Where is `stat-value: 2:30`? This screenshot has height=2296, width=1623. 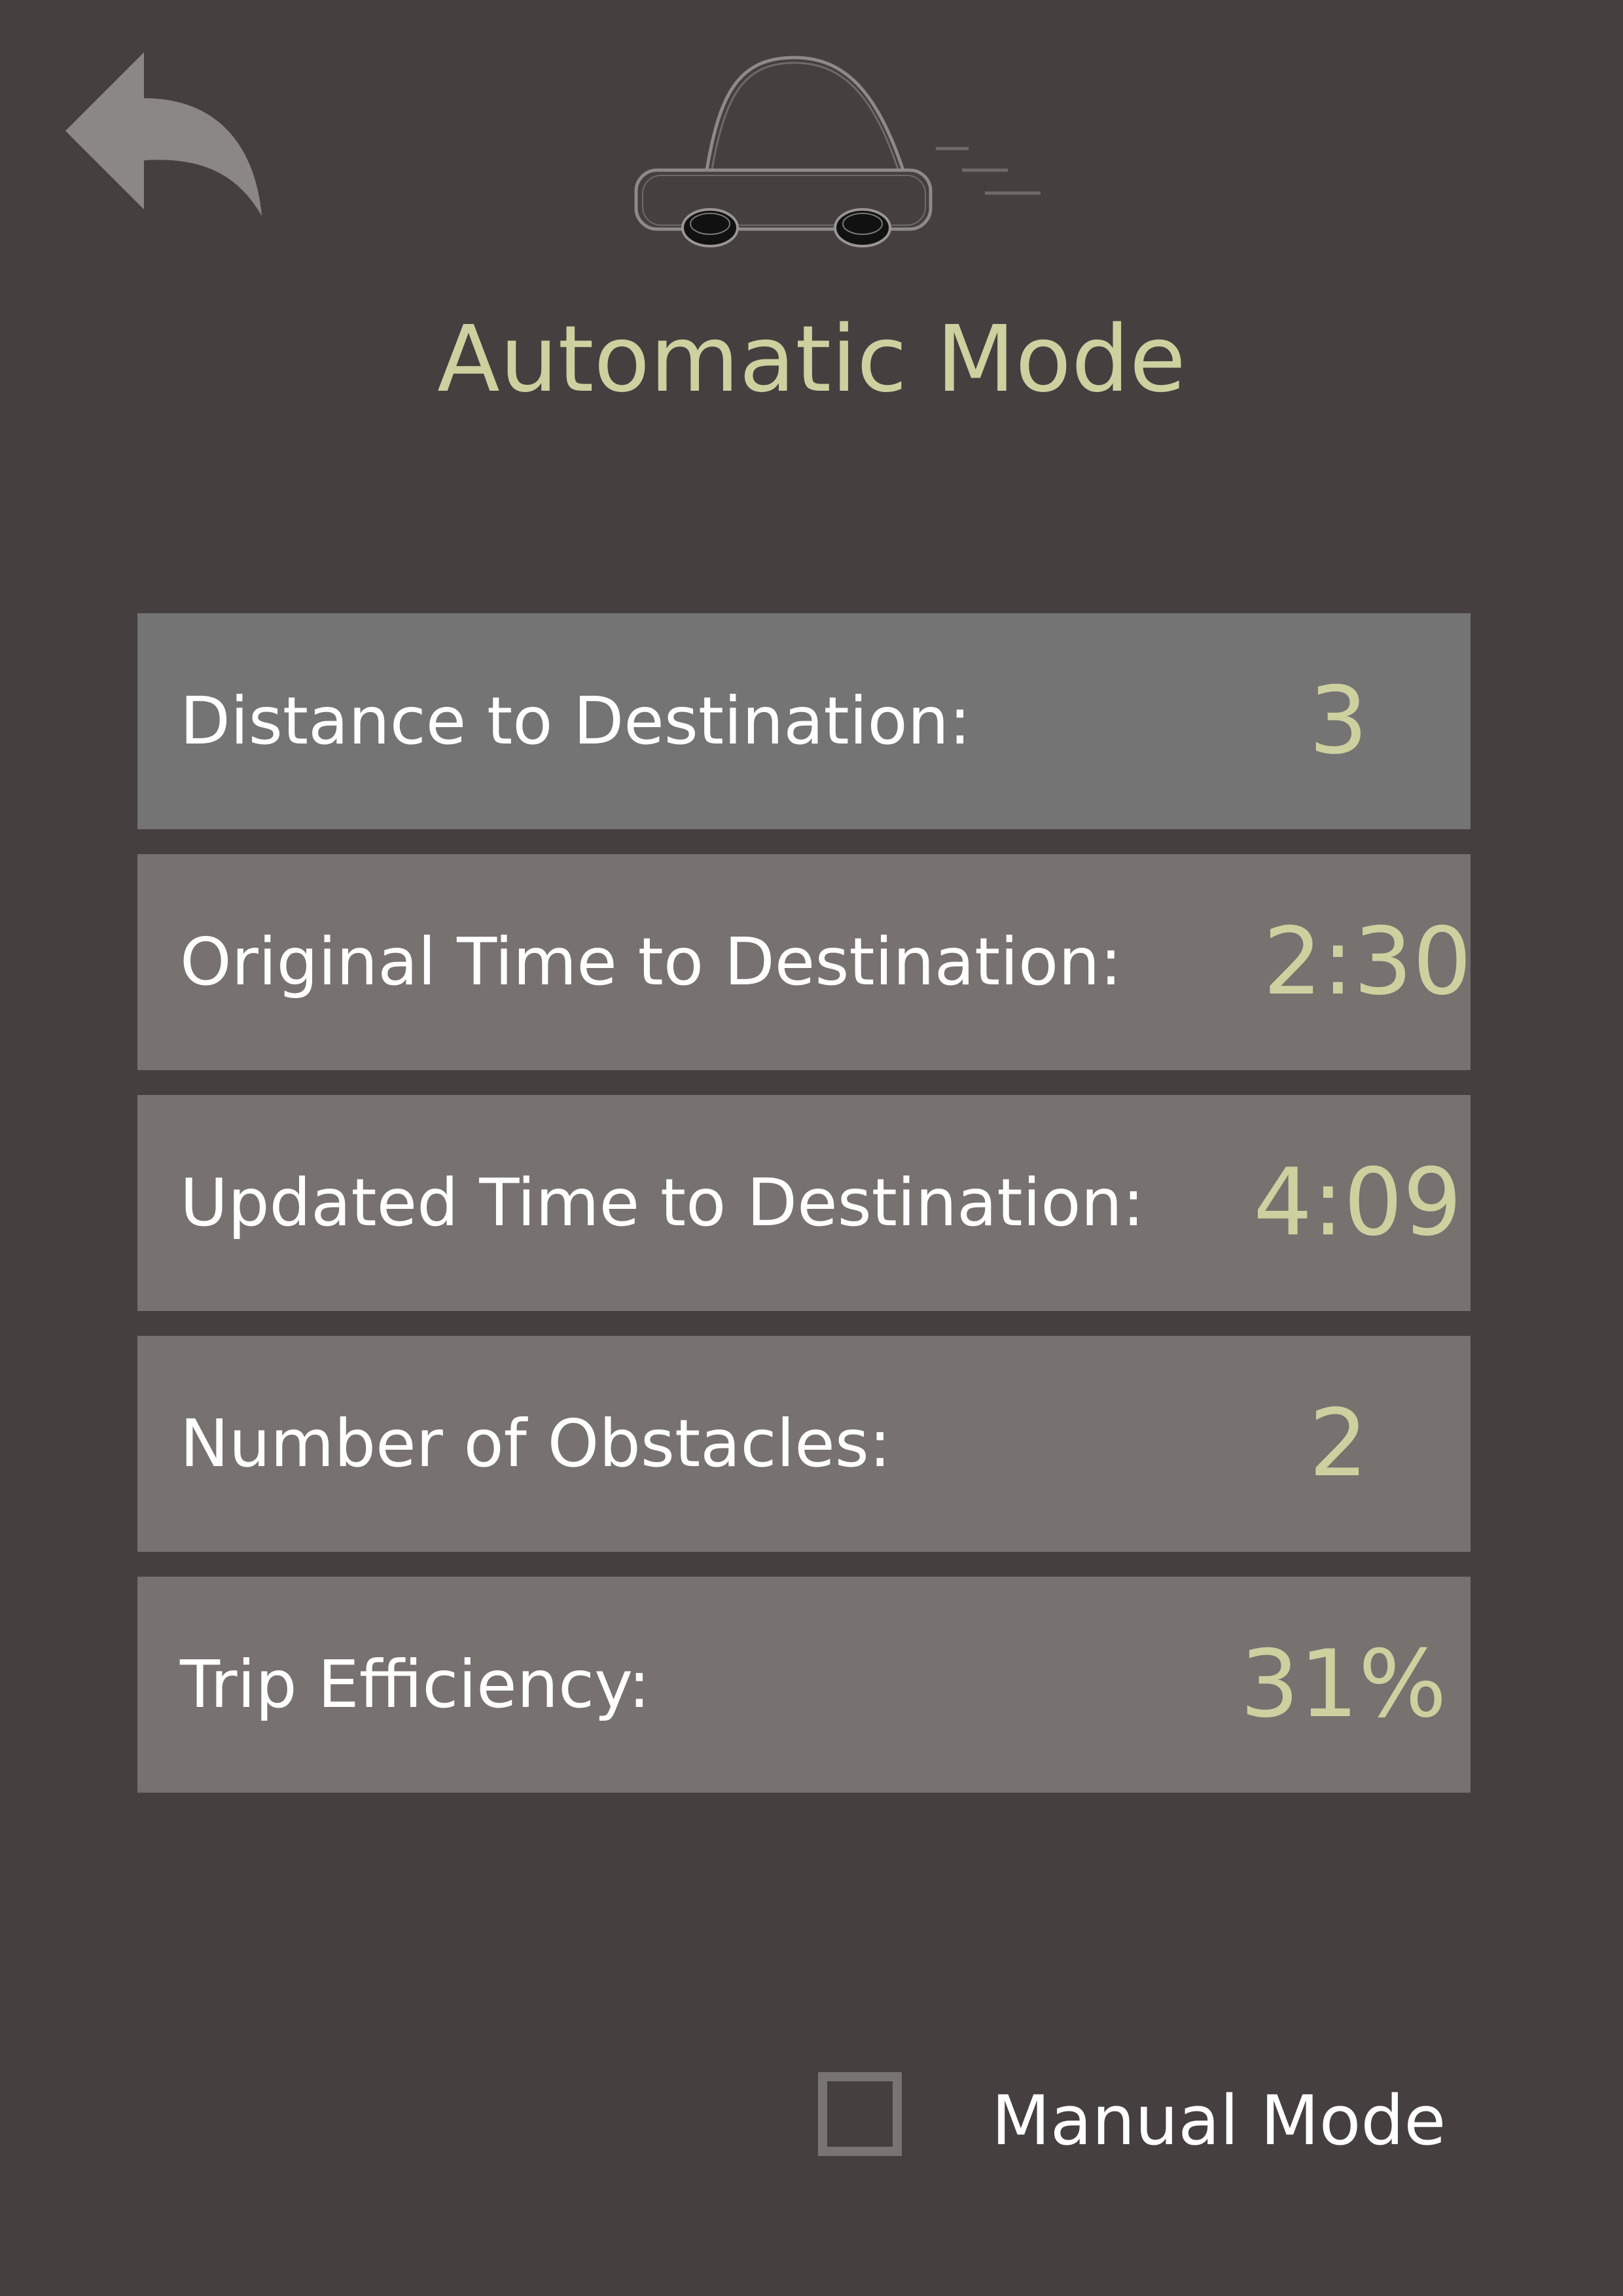 stat-value: 2:30 is located at coordinates (1367, 962).